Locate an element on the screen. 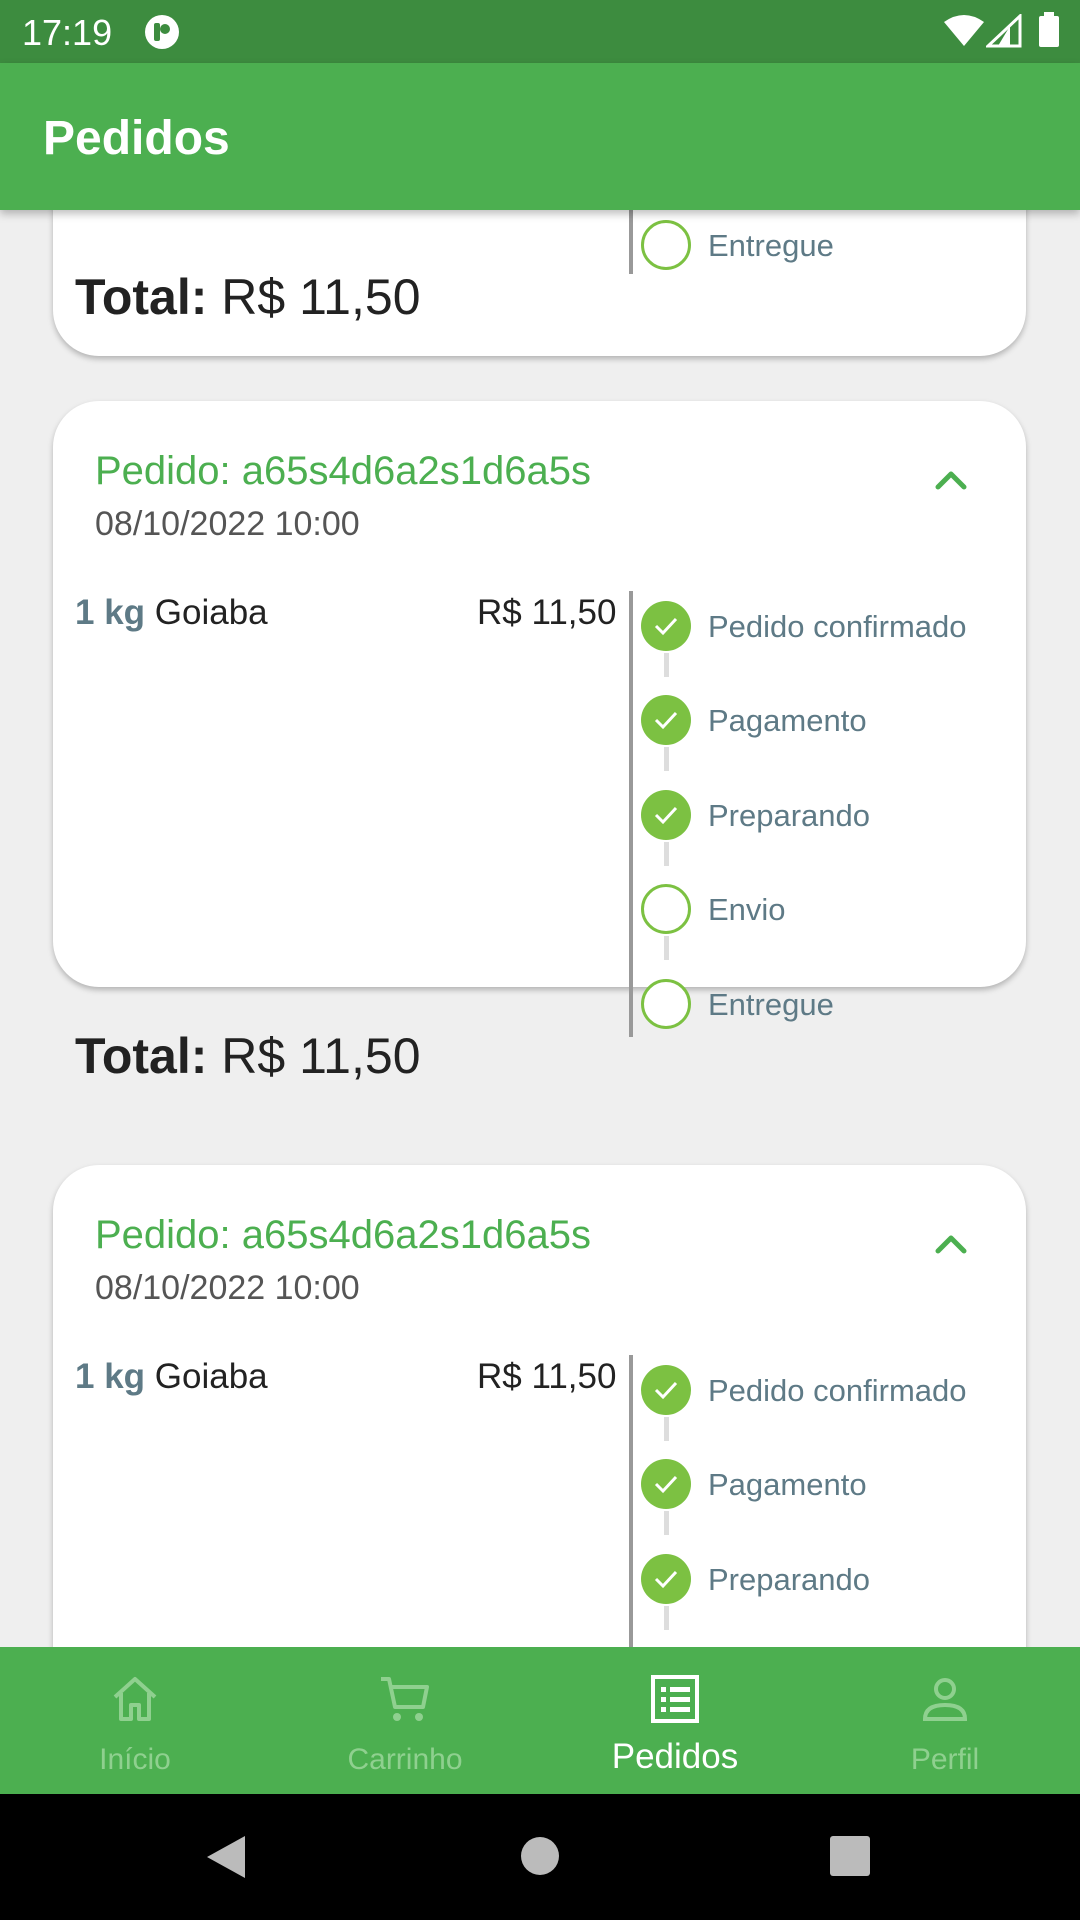  page-title: Pedidos is located at coordinates (136, 138).